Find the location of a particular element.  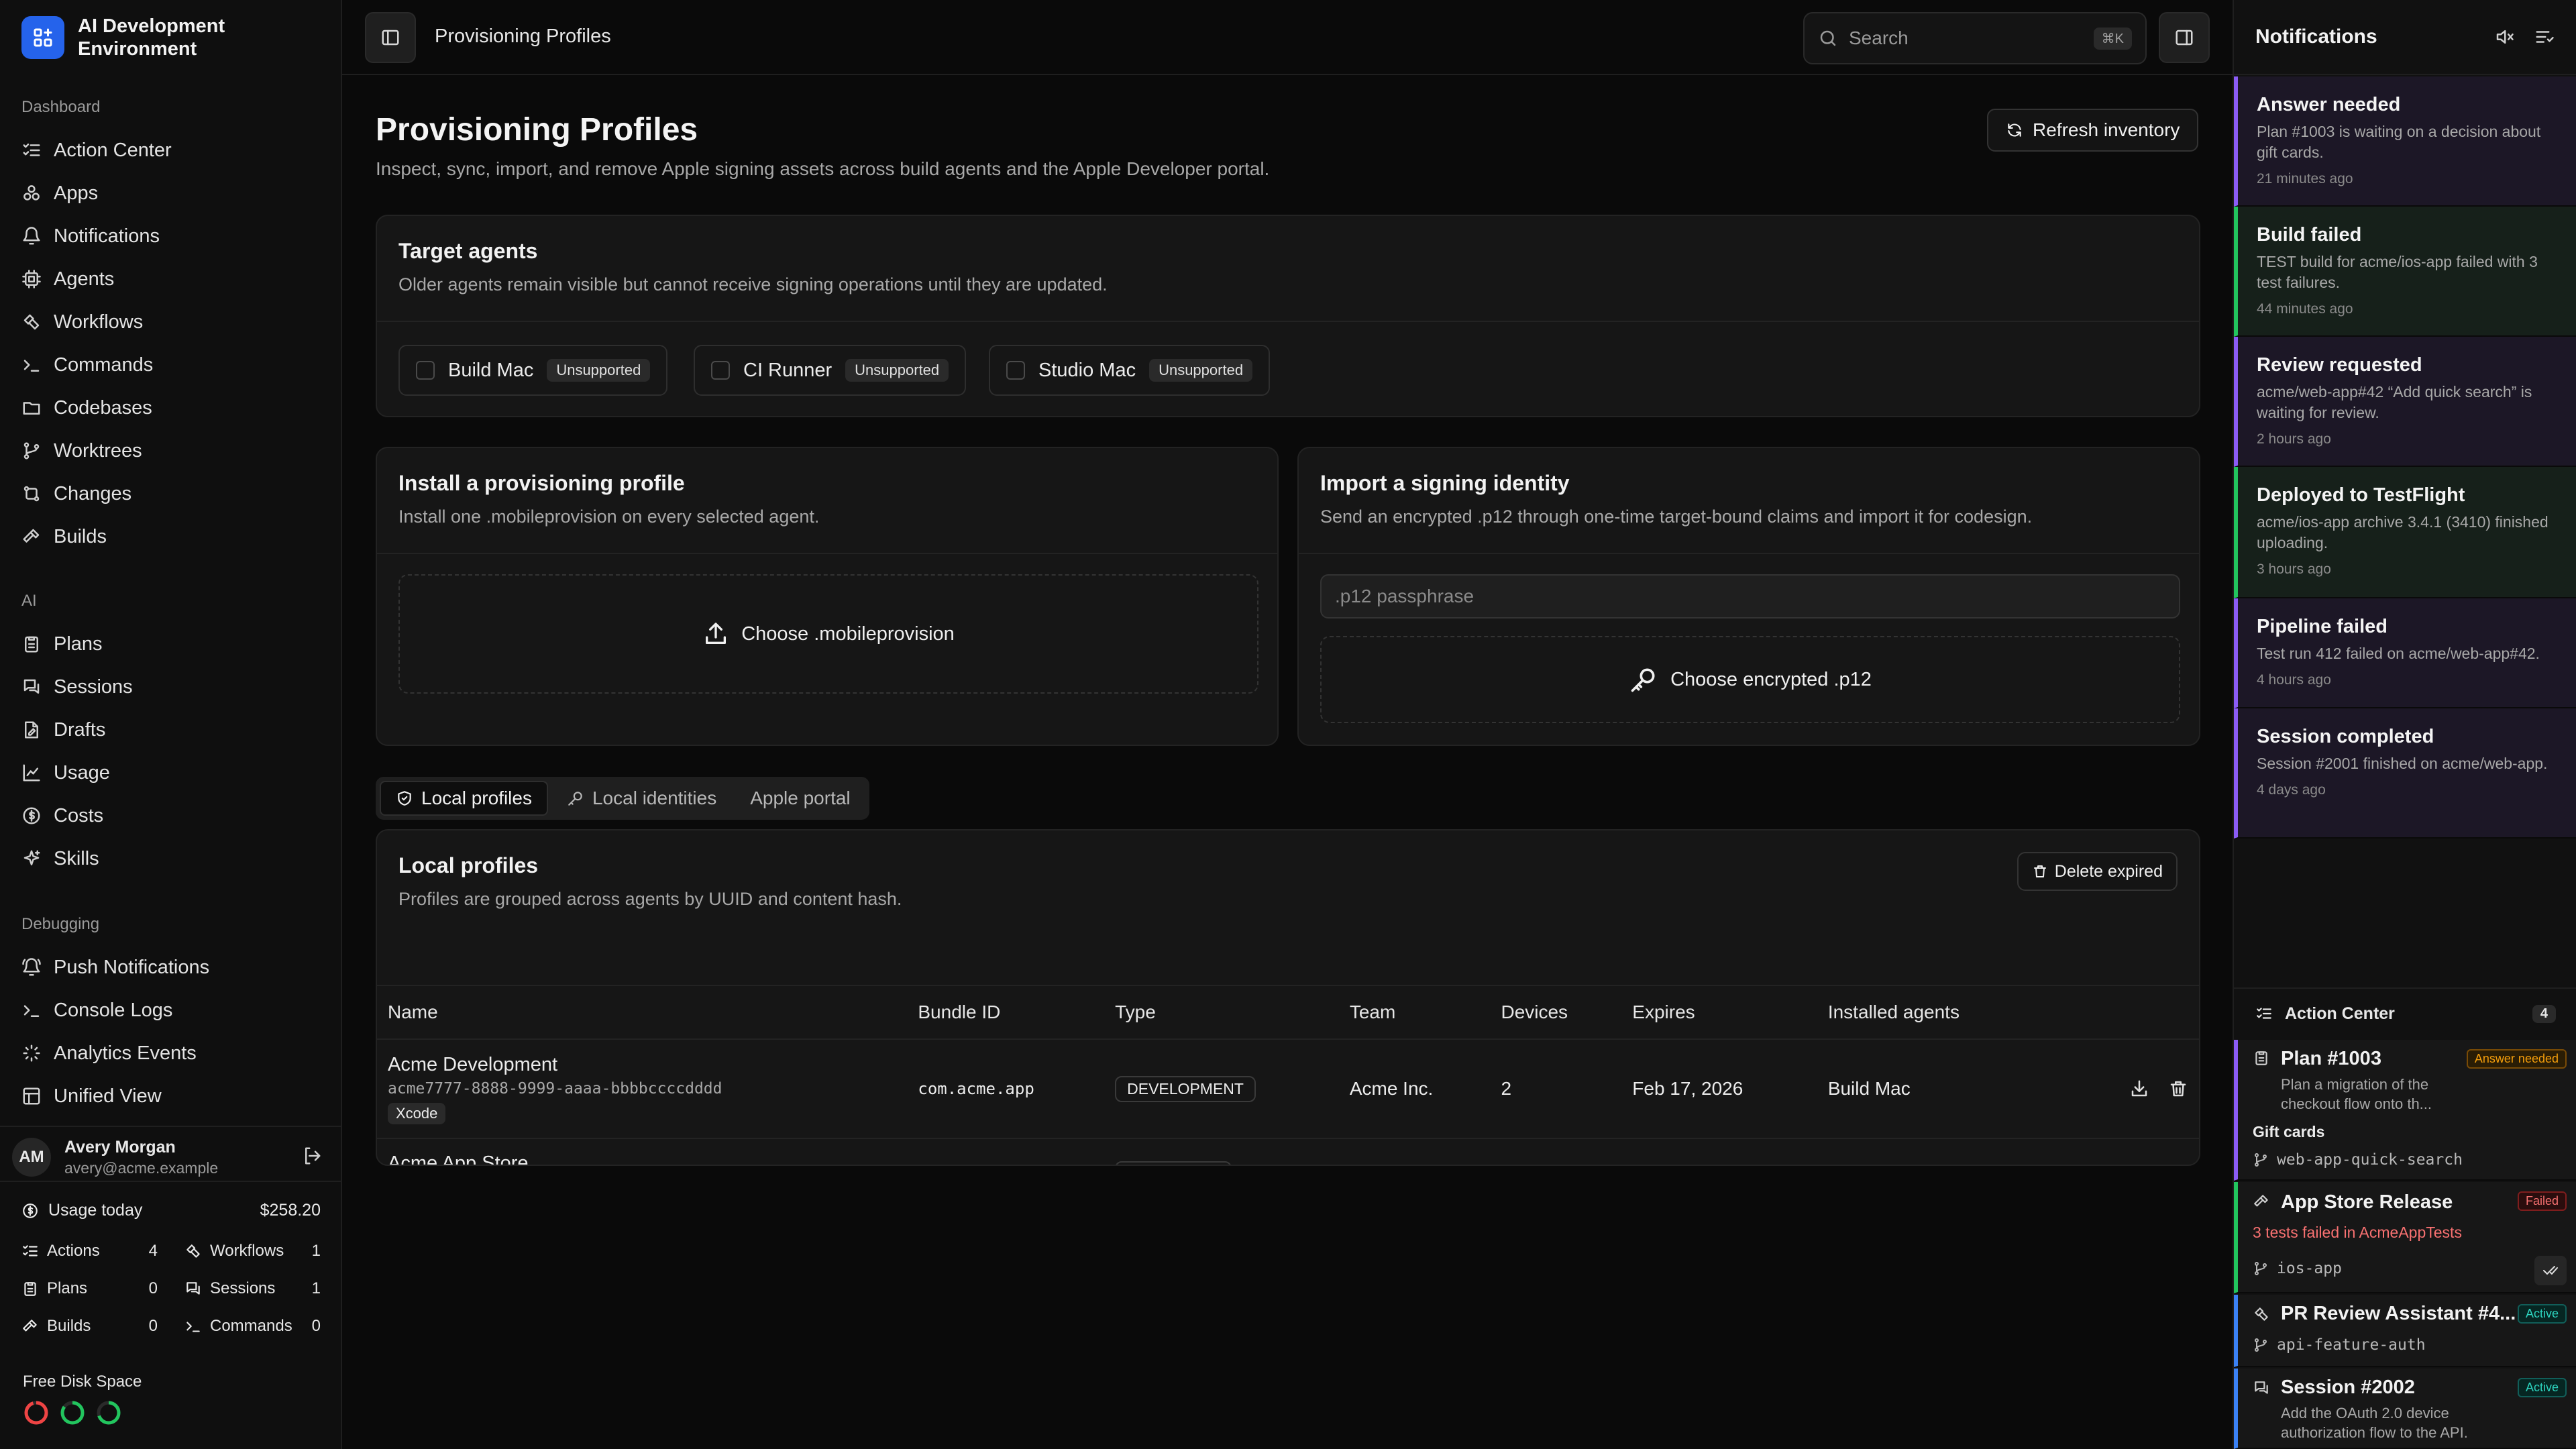

nav-item-apps: Apps is located at coordinates (172, 193).